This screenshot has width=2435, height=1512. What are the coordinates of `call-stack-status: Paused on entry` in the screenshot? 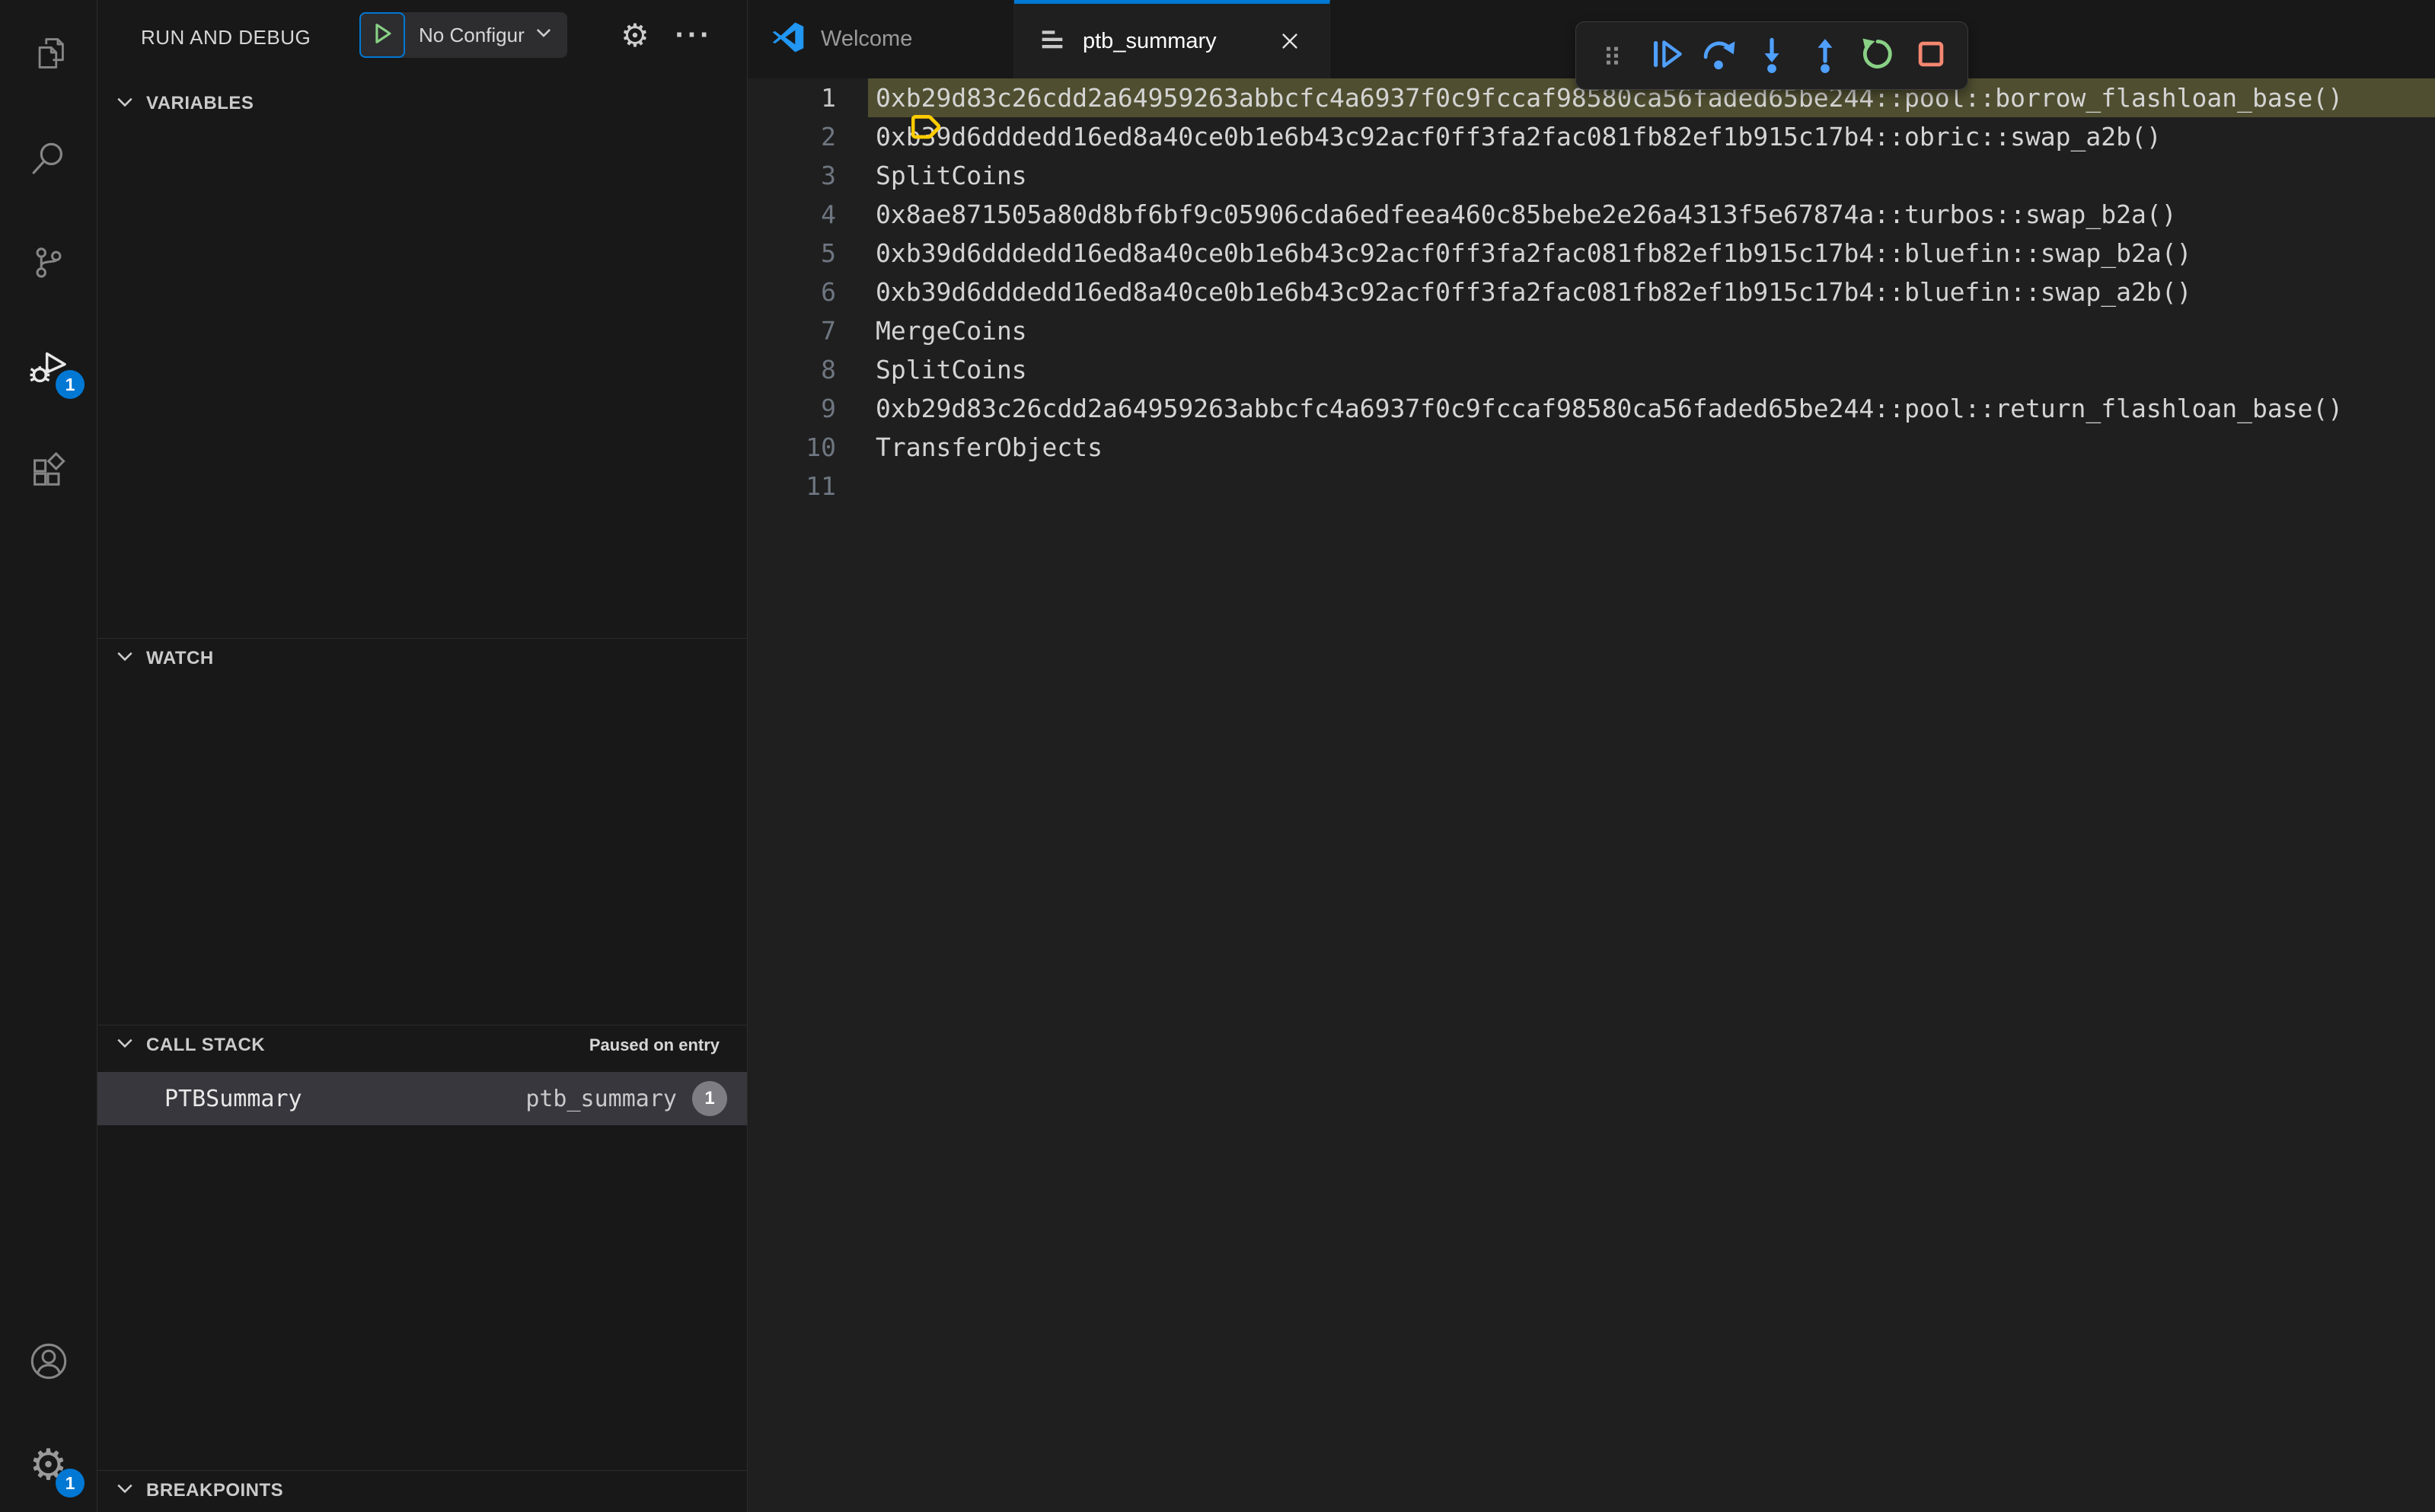 It's located at (654, 1044).